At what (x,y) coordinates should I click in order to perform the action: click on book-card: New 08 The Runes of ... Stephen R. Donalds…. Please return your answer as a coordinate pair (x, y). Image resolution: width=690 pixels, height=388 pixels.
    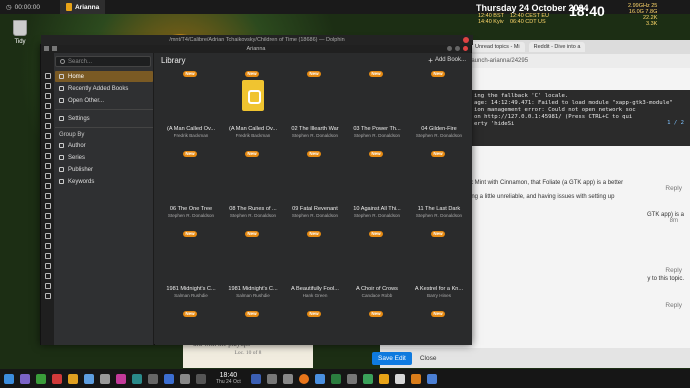
    Looking at the image, I should click on (253, 189).